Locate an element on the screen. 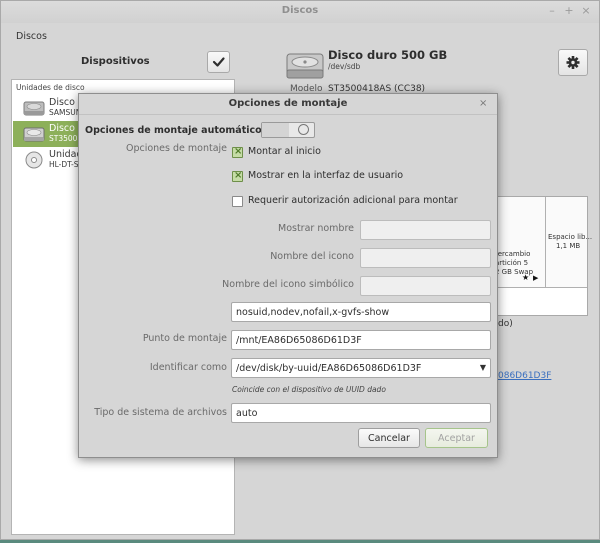  sidebar-title: Dispositivos is located at coordinates (115, 61).